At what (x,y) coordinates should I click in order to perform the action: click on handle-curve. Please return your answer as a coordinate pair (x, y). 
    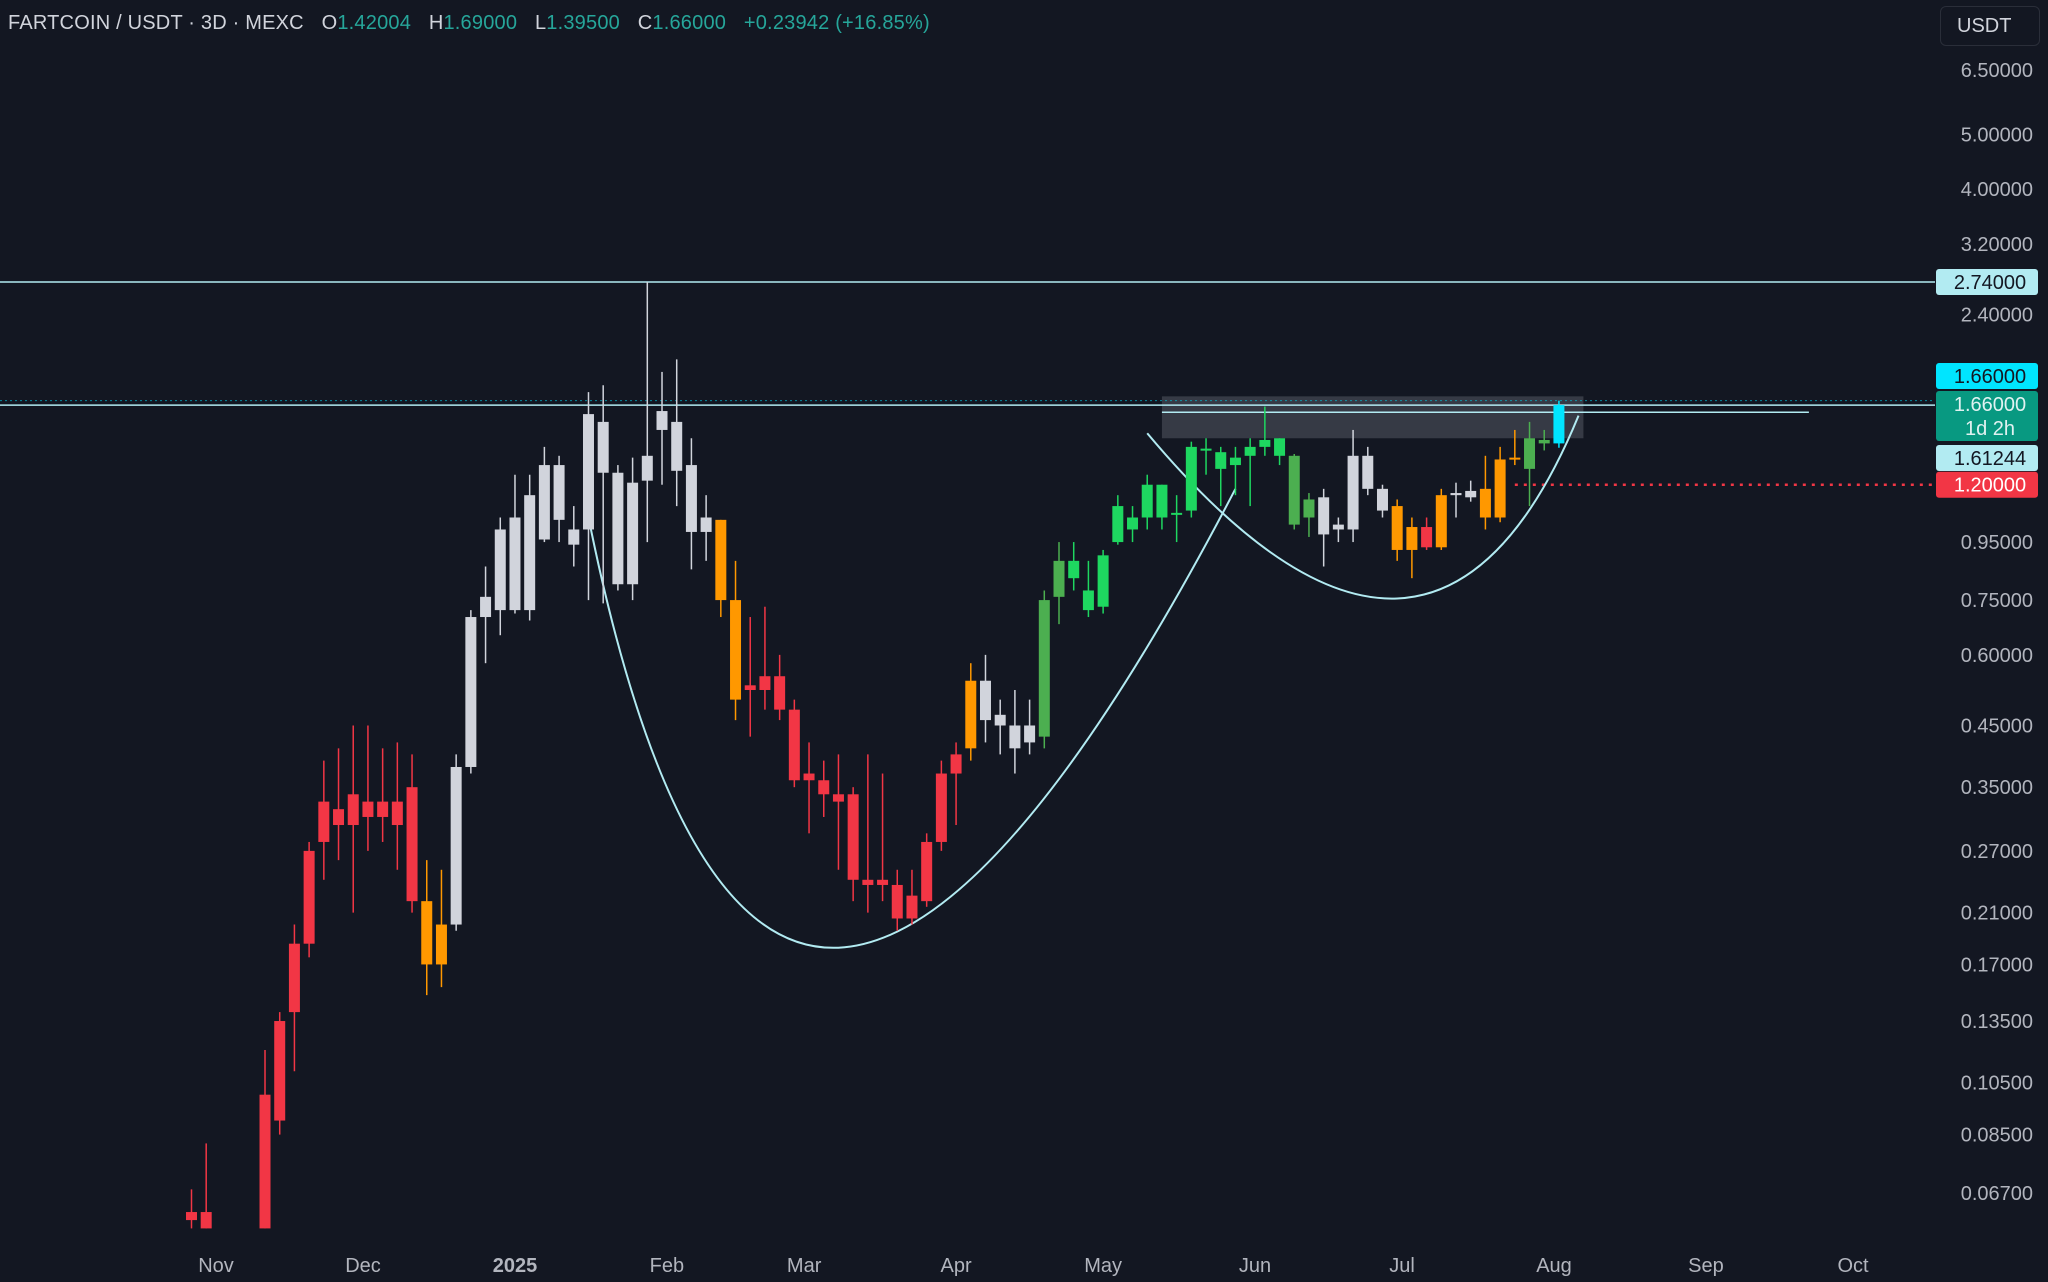
    Looking at the image, I should click on (1363, 507).